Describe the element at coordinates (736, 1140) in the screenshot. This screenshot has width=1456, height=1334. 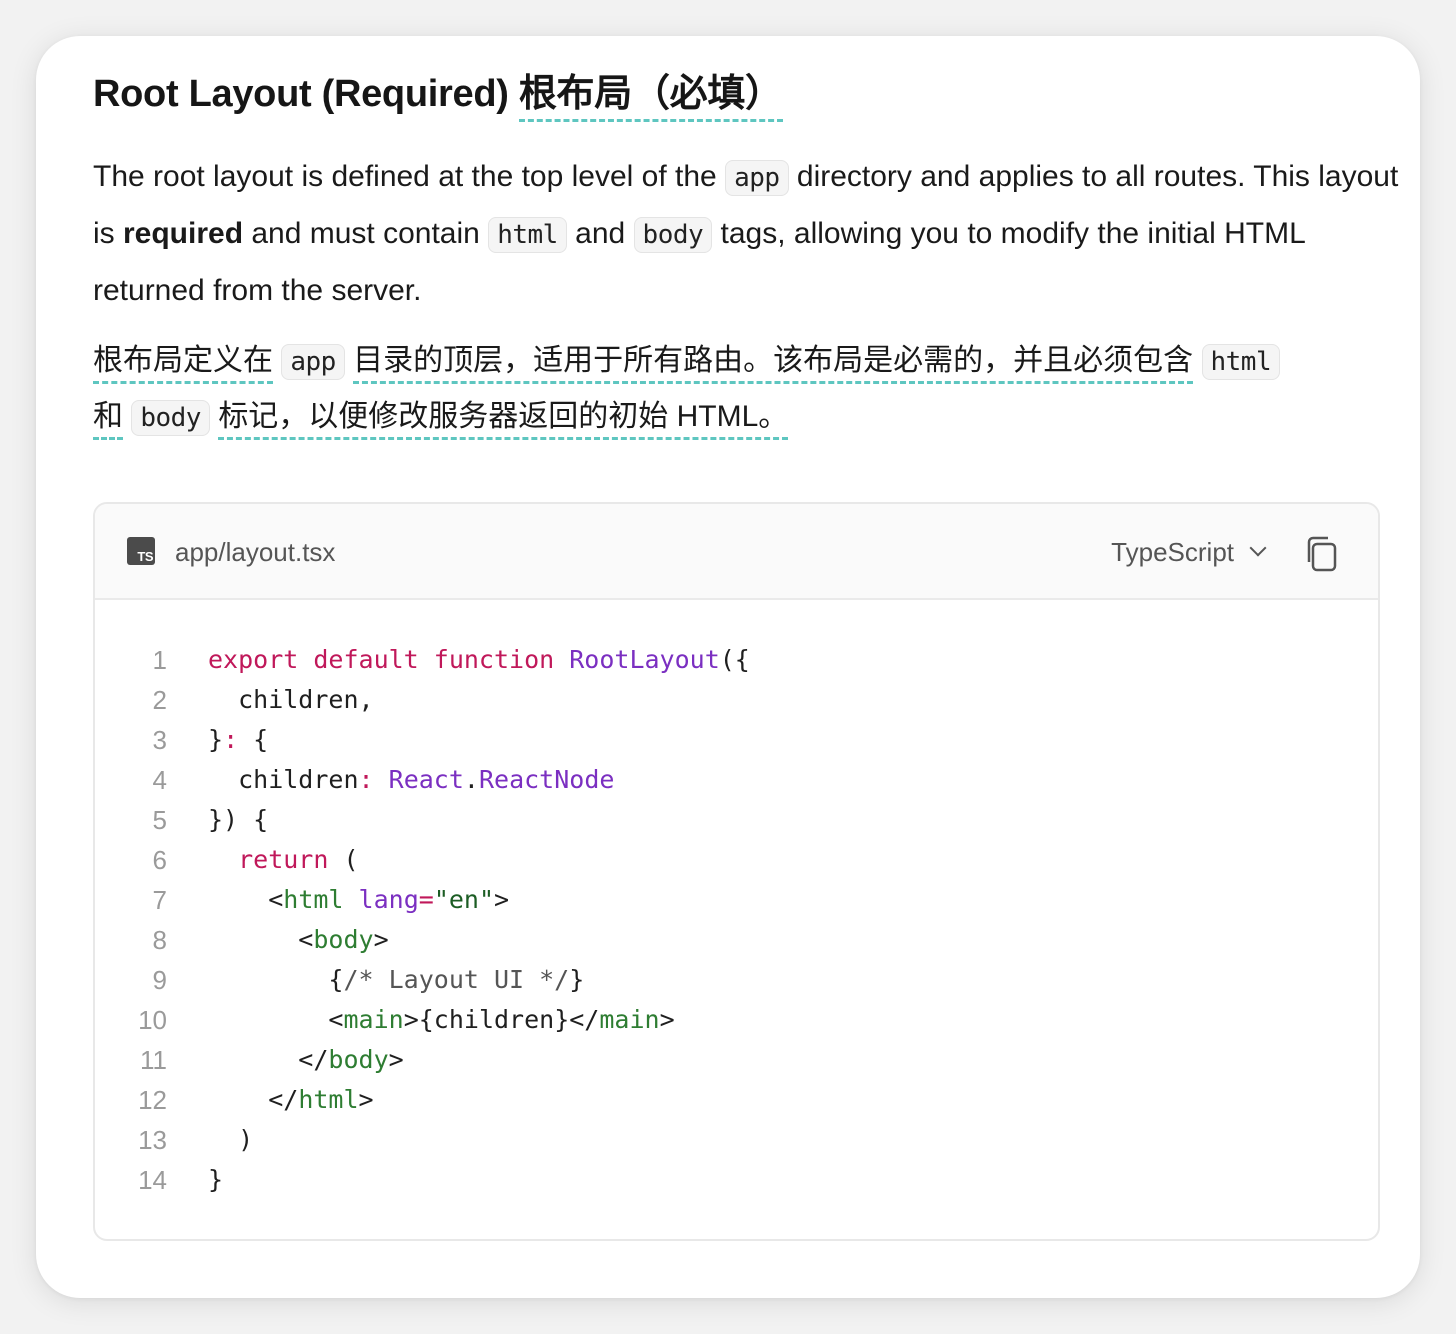
I see `code-line: 13 )` at that location.